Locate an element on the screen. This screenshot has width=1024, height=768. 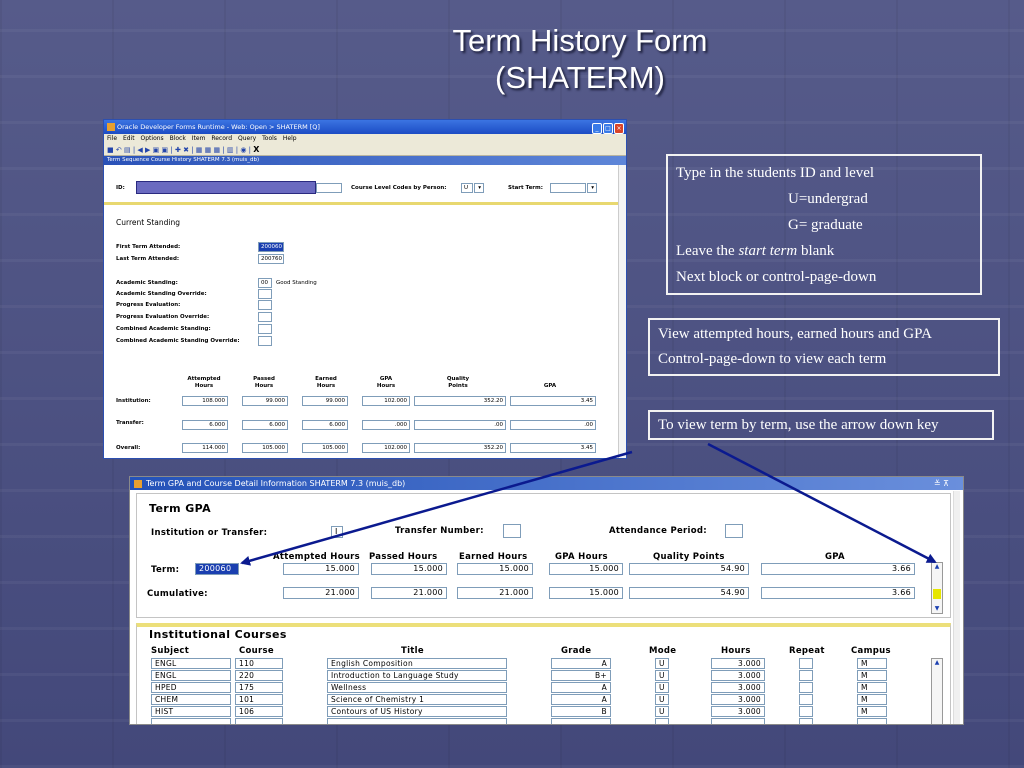
close-icon: × is located at coordinates (619, 128).